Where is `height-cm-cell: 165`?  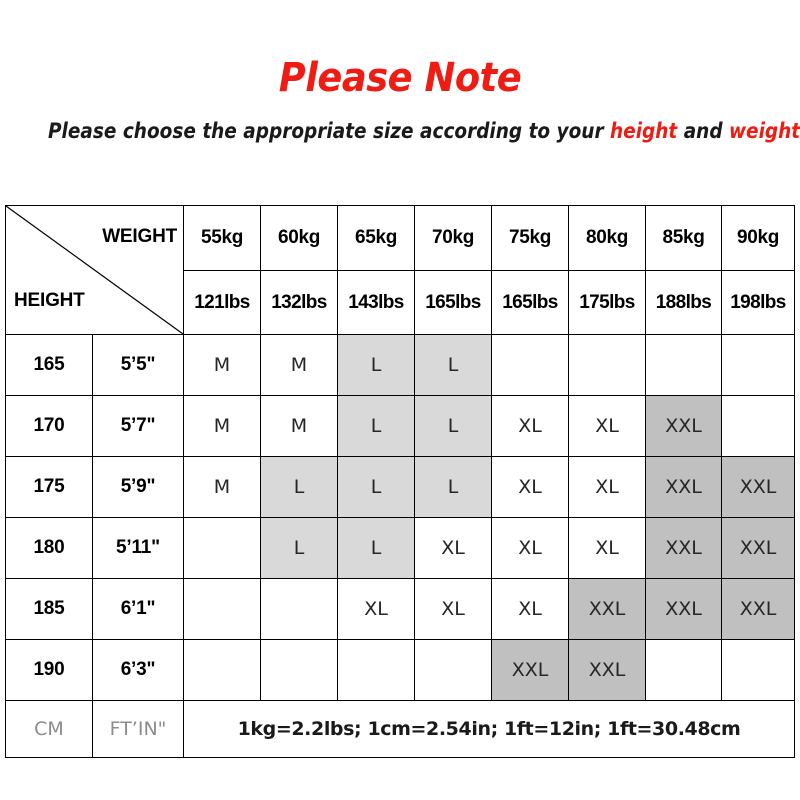 height-cm-cell: 165 is located at coordinates (49, 365).